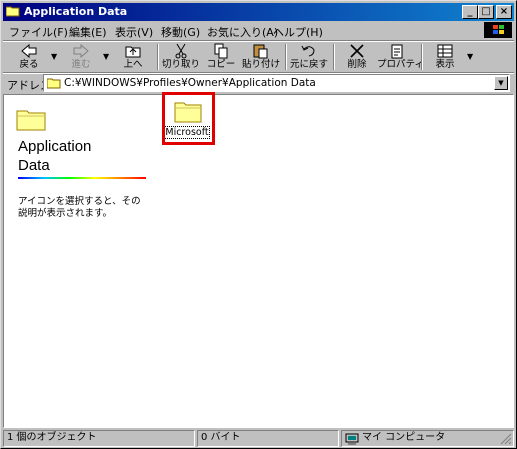 This screenshot has width=517, height=449. What do you see at coordinates (260, 51) in the screenshot?
I see `paste-icon` at bounding box center [260, 51].